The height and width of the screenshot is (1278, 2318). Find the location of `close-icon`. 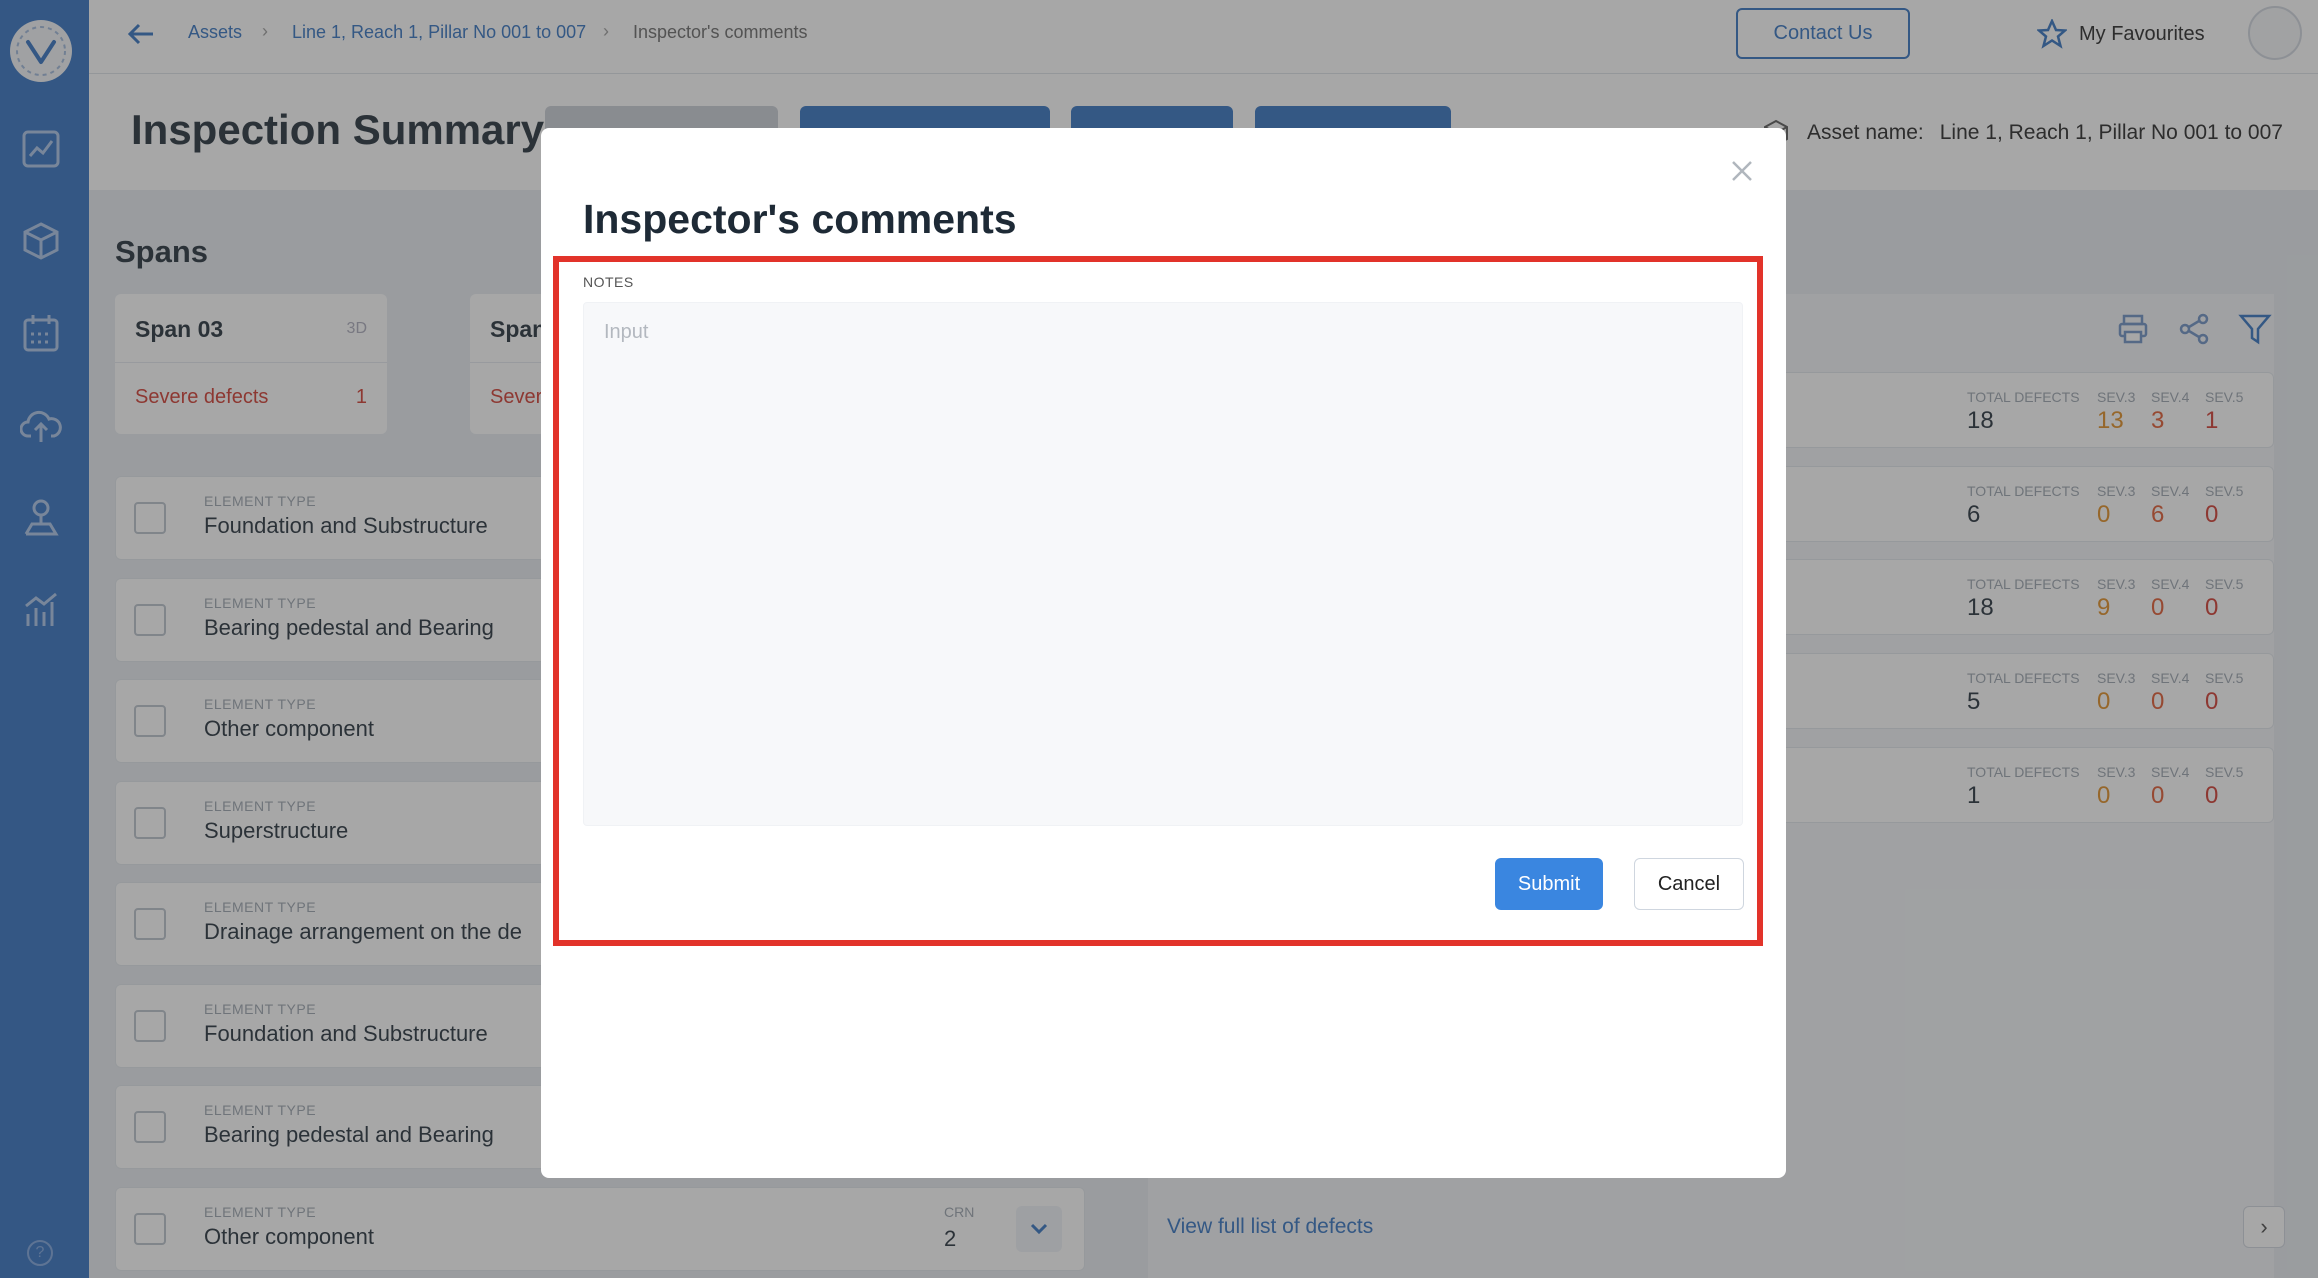

close-icon is located at coordinates (1742, 171).